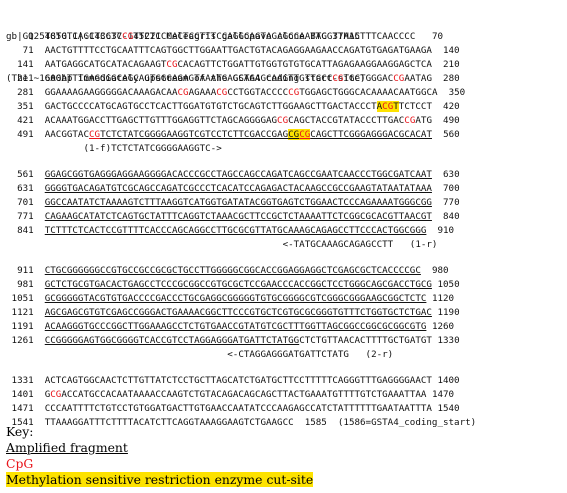  I want to click on sequence-segment: 980, so click(434, 270).